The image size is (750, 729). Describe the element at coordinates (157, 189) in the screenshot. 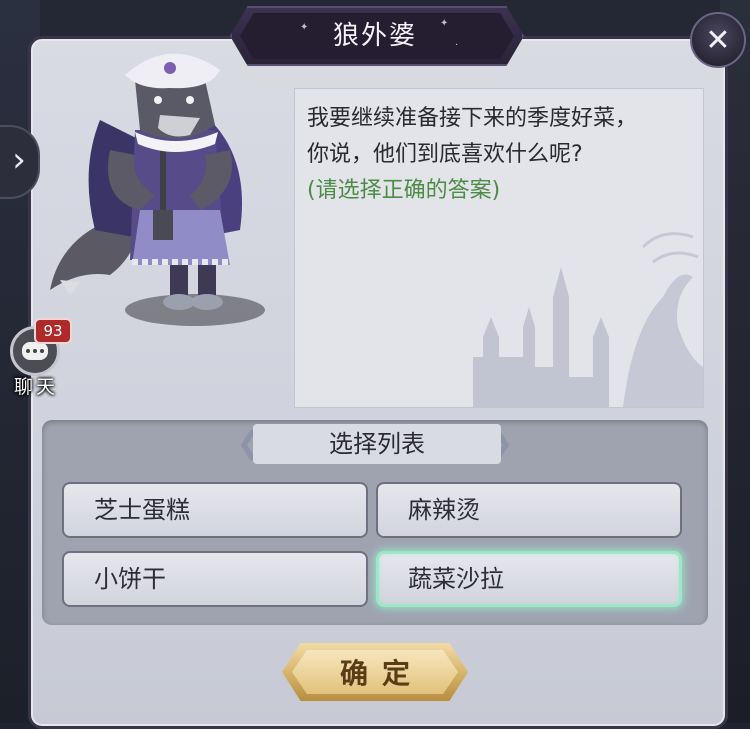

I see `wolf-grandma-illustration` at that location.